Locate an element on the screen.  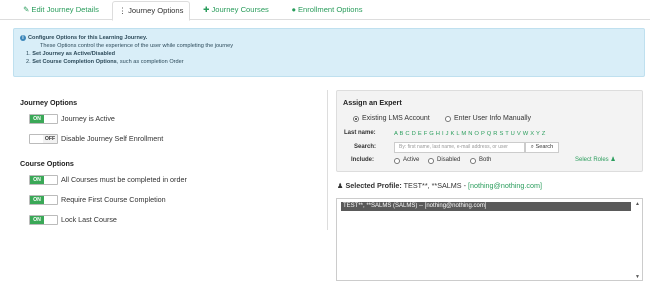
assign-expert-heading: Assign an Expert is located at coordinates (372, 102).